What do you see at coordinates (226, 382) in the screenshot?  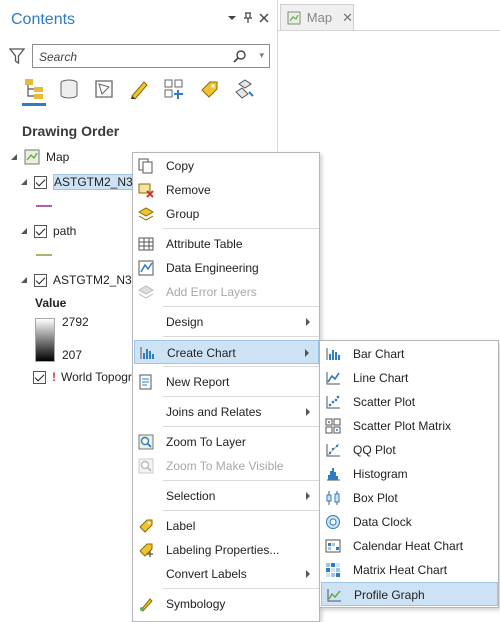 I see `menu-item-new-report: New Report` at bounding box center [226, 382].